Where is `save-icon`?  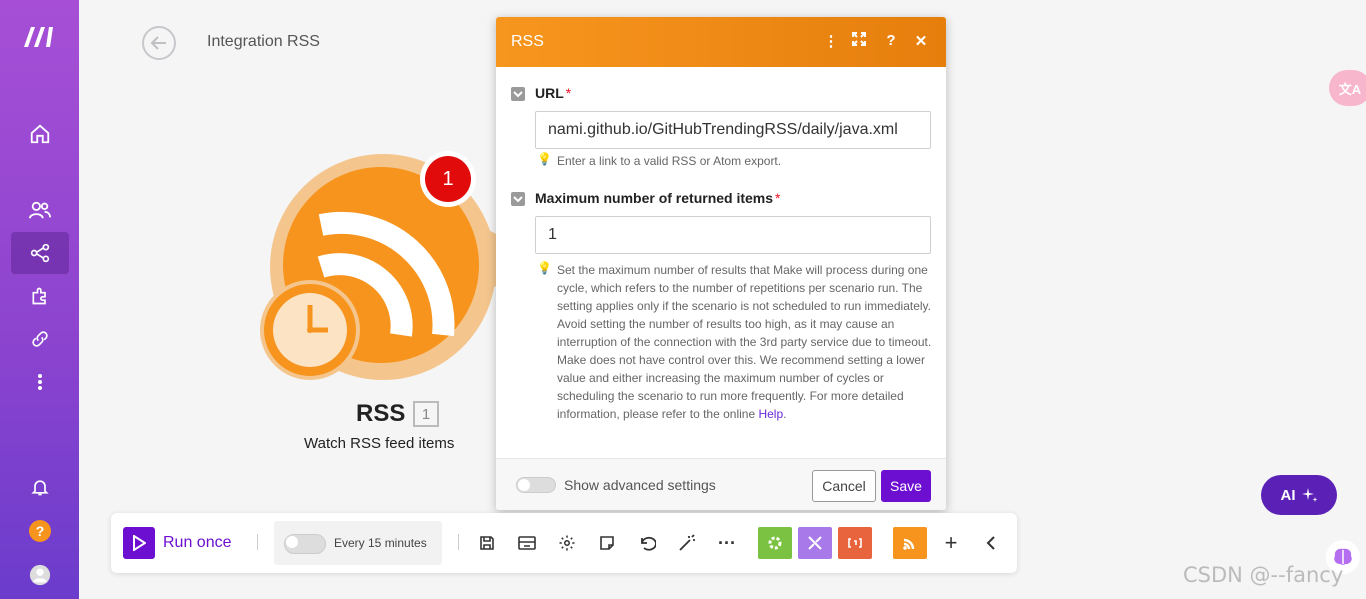 save-icon is located at coordinates (487, 543).